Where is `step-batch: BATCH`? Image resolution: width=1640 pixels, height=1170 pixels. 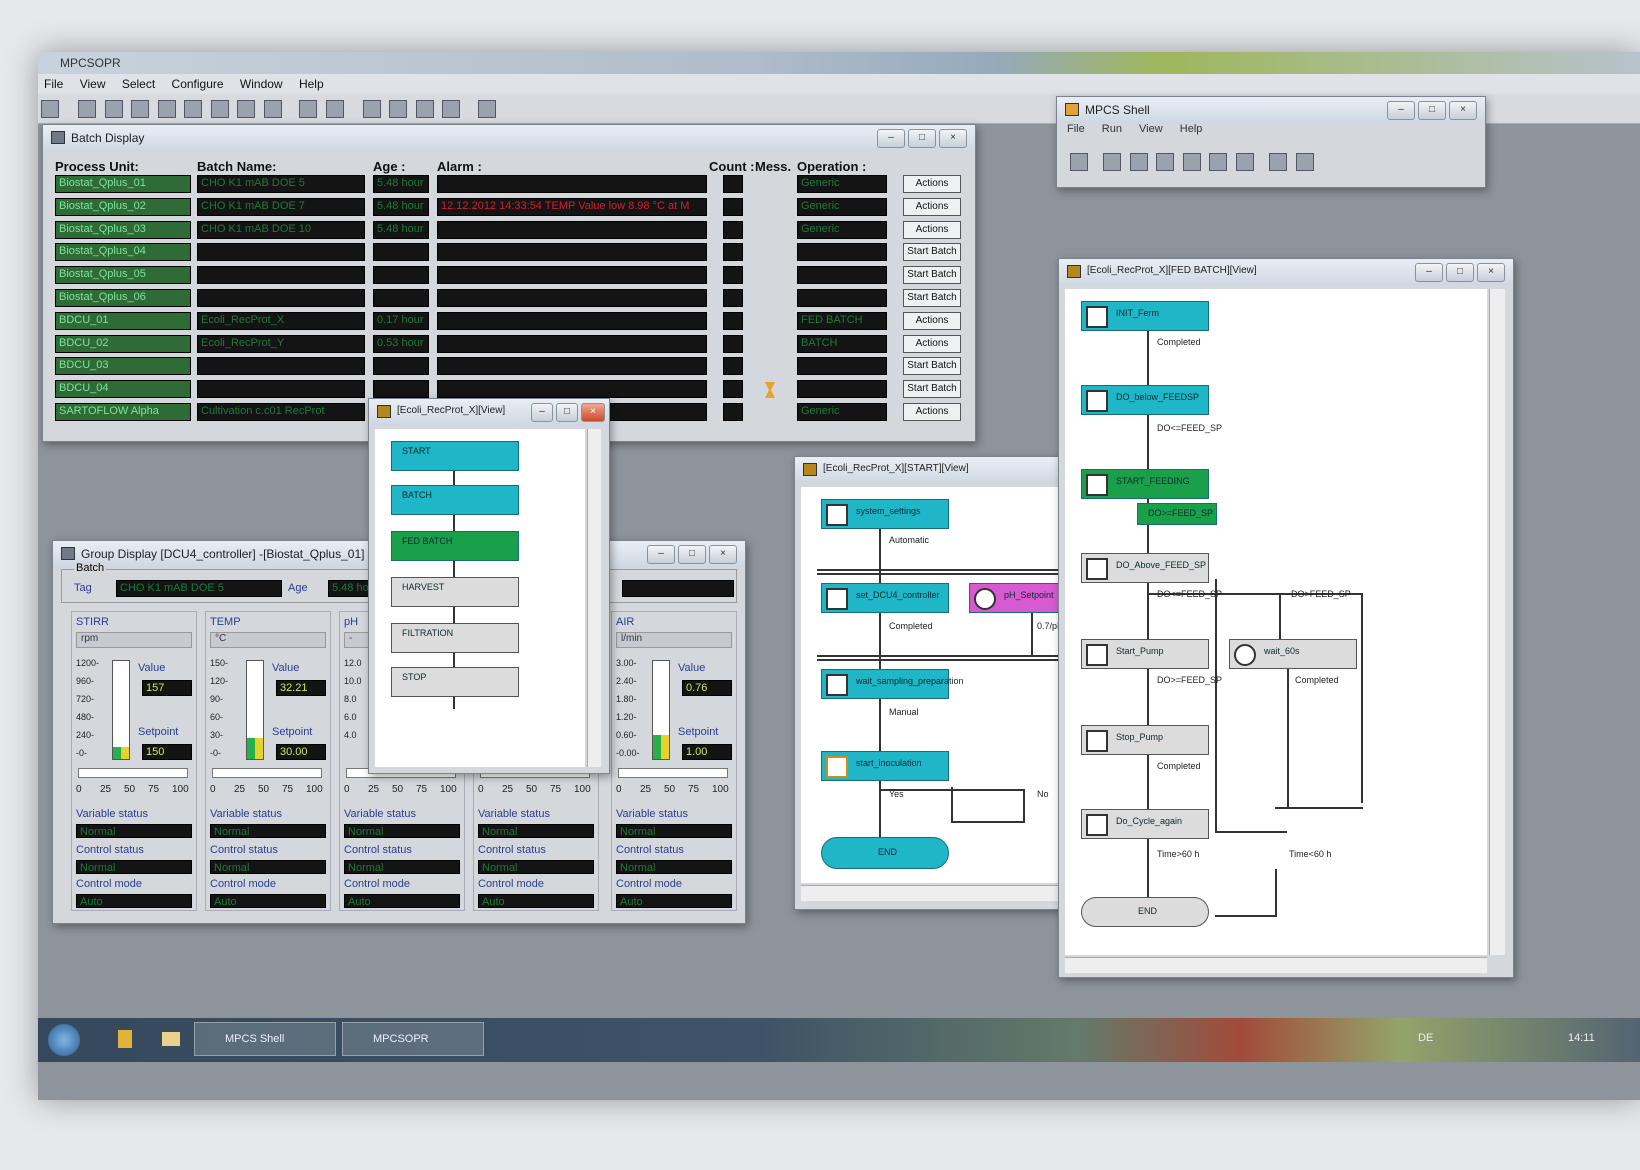 step-batch: BATCH is located at coordinates (455, 500).